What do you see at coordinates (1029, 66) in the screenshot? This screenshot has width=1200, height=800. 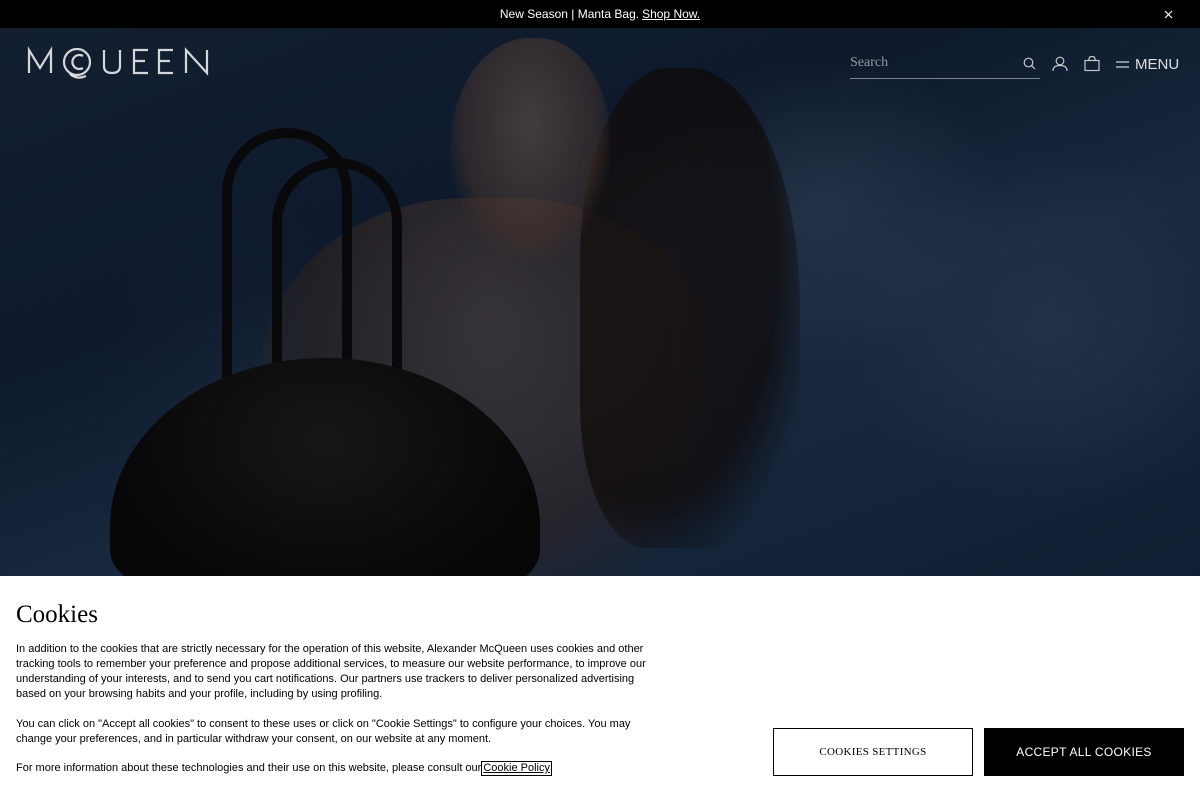 I see `search-icon` at bounding box center [1029, 66].